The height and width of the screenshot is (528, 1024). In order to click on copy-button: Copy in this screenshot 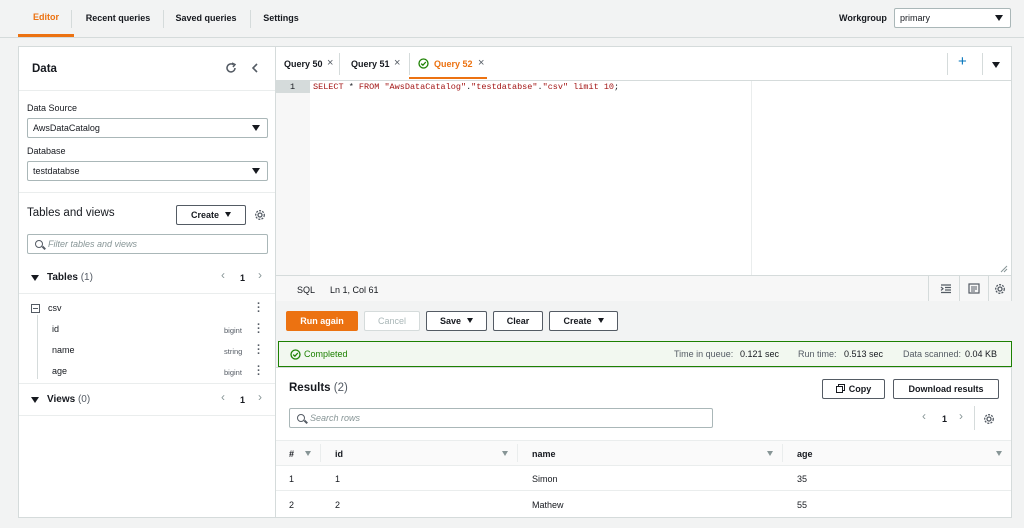, I will do `click(853, 389)`.